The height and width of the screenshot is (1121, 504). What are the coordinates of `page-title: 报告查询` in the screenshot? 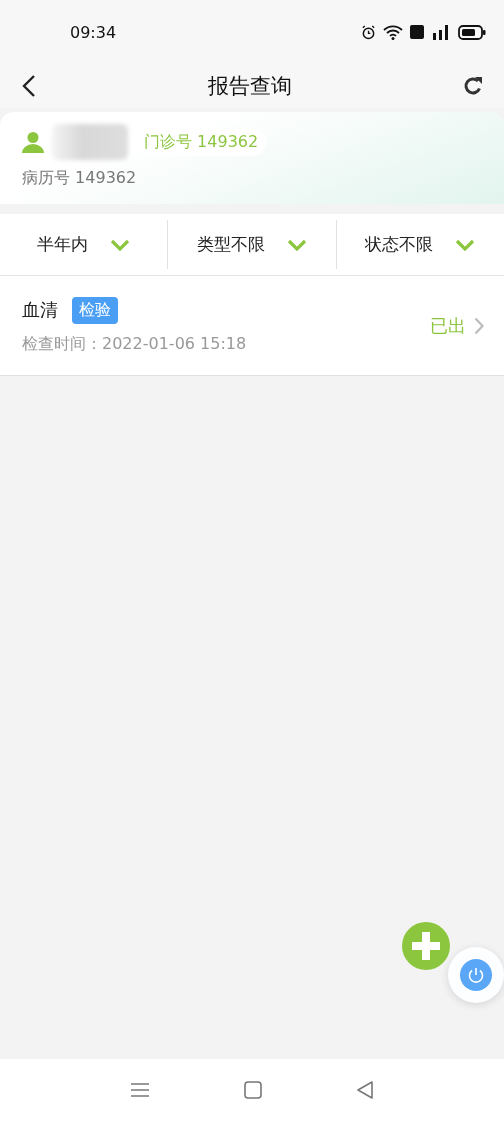 It's located at (250, 86).